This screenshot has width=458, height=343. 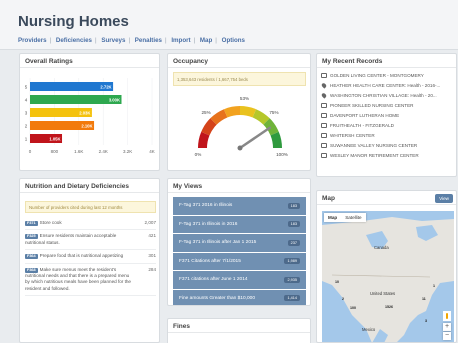 What do you see at coordinates (239, 261) in the screenshot?
I see `saved-view-item: F371 Citations after 7/1/2015 1,989` at bounding box center [239, 261].